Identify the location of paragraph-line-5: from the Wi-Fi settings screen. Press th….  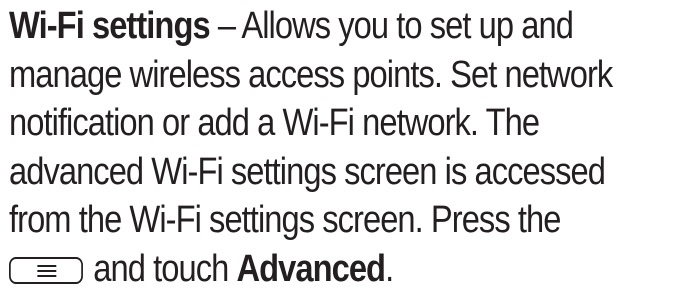
(285, 220).